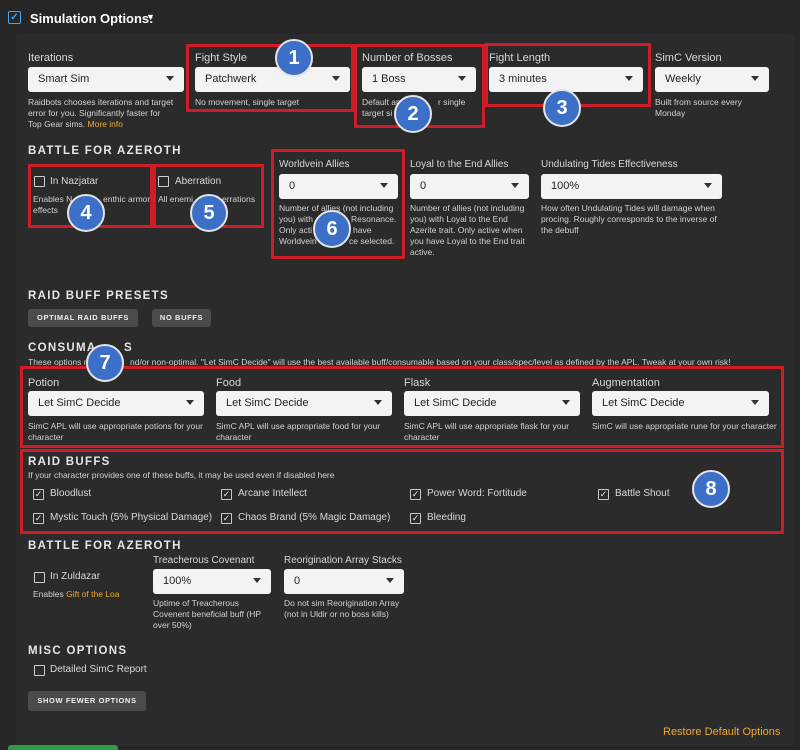  Describe the element at coordinates (609, 164) in the screenshot. I see `undulating-tides-label: Undulating Tides Effectiveness` at that location.